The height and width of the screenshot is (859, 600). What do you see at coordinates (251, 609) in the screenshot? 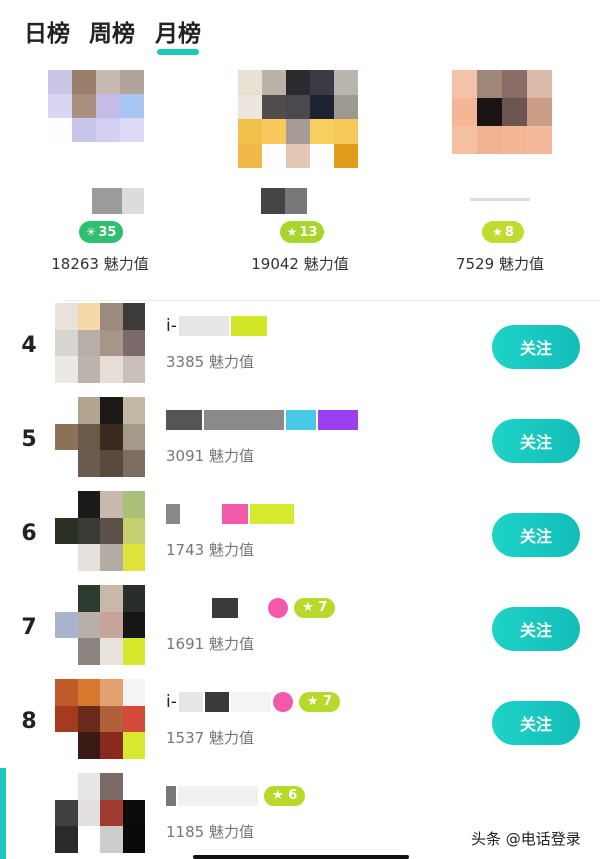
I see `username: ★ 7` at bounding box center [251, 609].